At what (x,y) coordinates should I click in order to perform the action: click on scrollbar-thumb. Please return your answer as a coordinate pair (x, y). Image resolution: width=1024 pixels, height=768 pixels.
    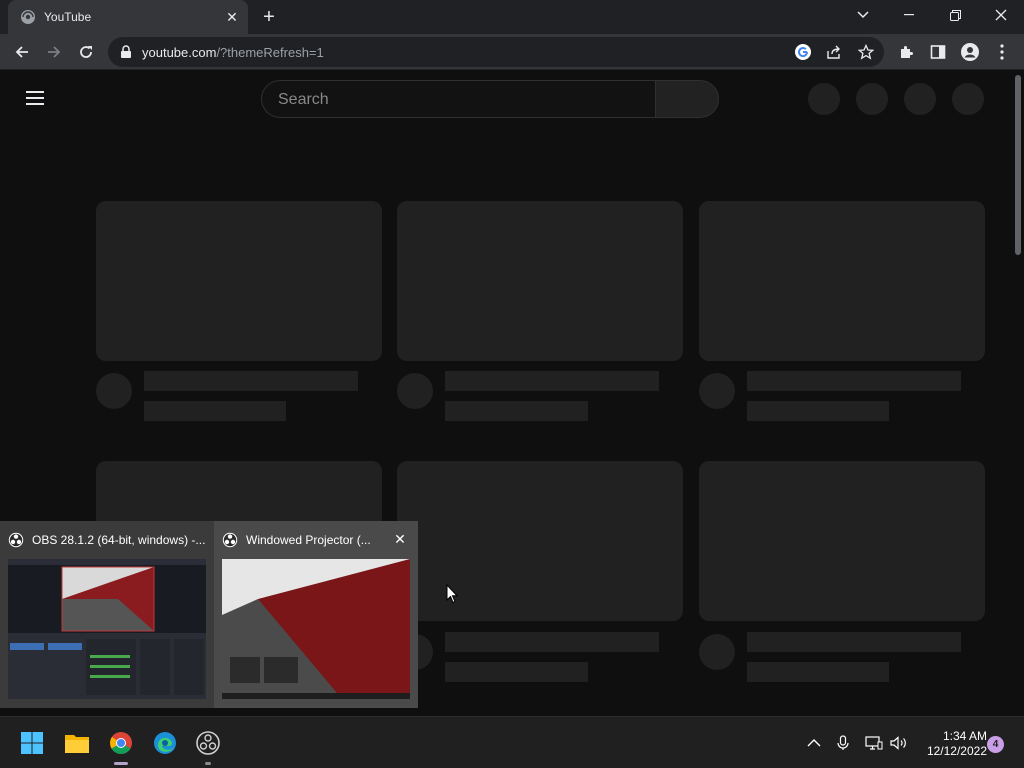
    Looking at the image, I should click on (1018, 165).